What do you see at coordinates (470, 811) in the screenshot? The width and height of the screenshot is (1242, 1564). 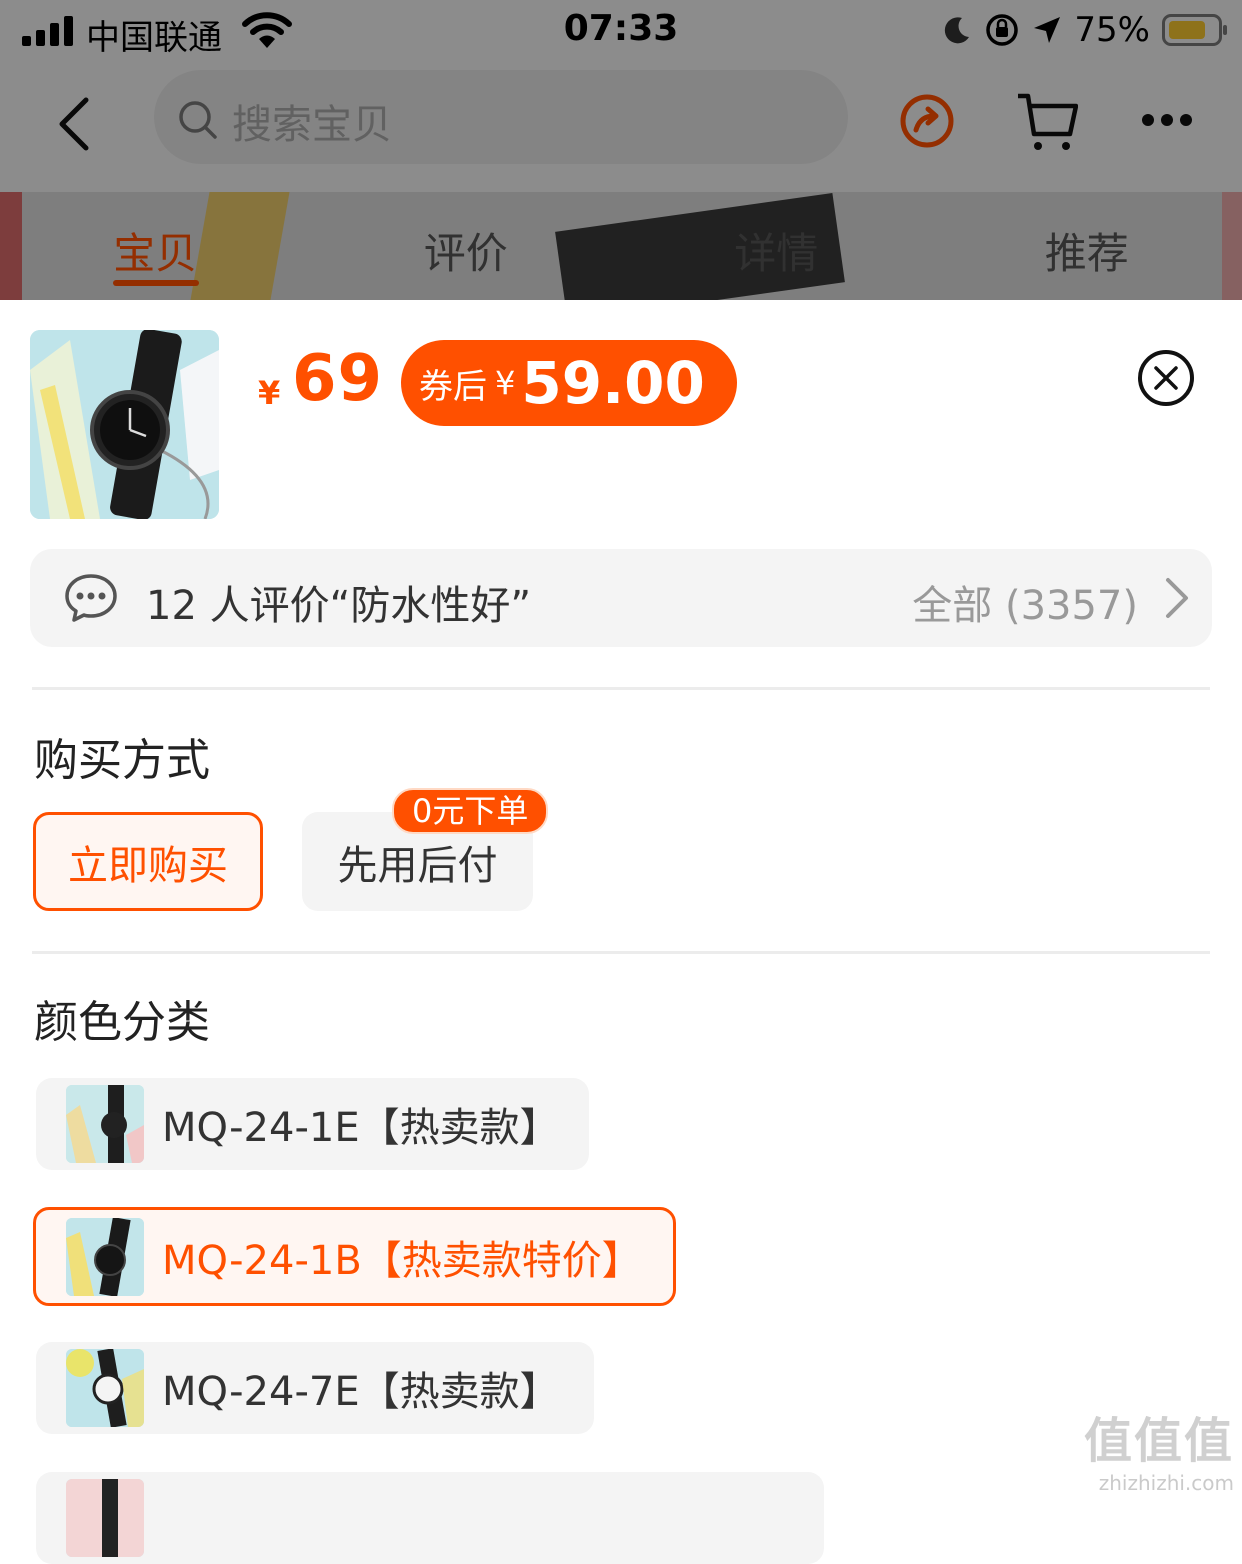 I see `zero-yuan-badge: 0元下单` at bounding box center [470, 811].